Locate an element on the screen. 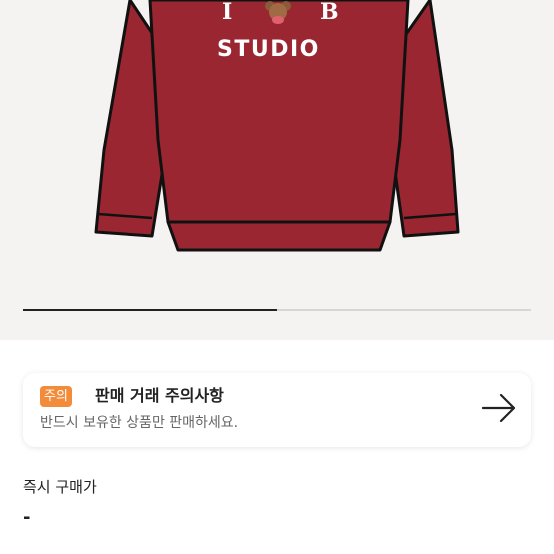 The width and height of the screenshot is (554, 554). logo-letter-i: I is located at coordinates (227, 12).